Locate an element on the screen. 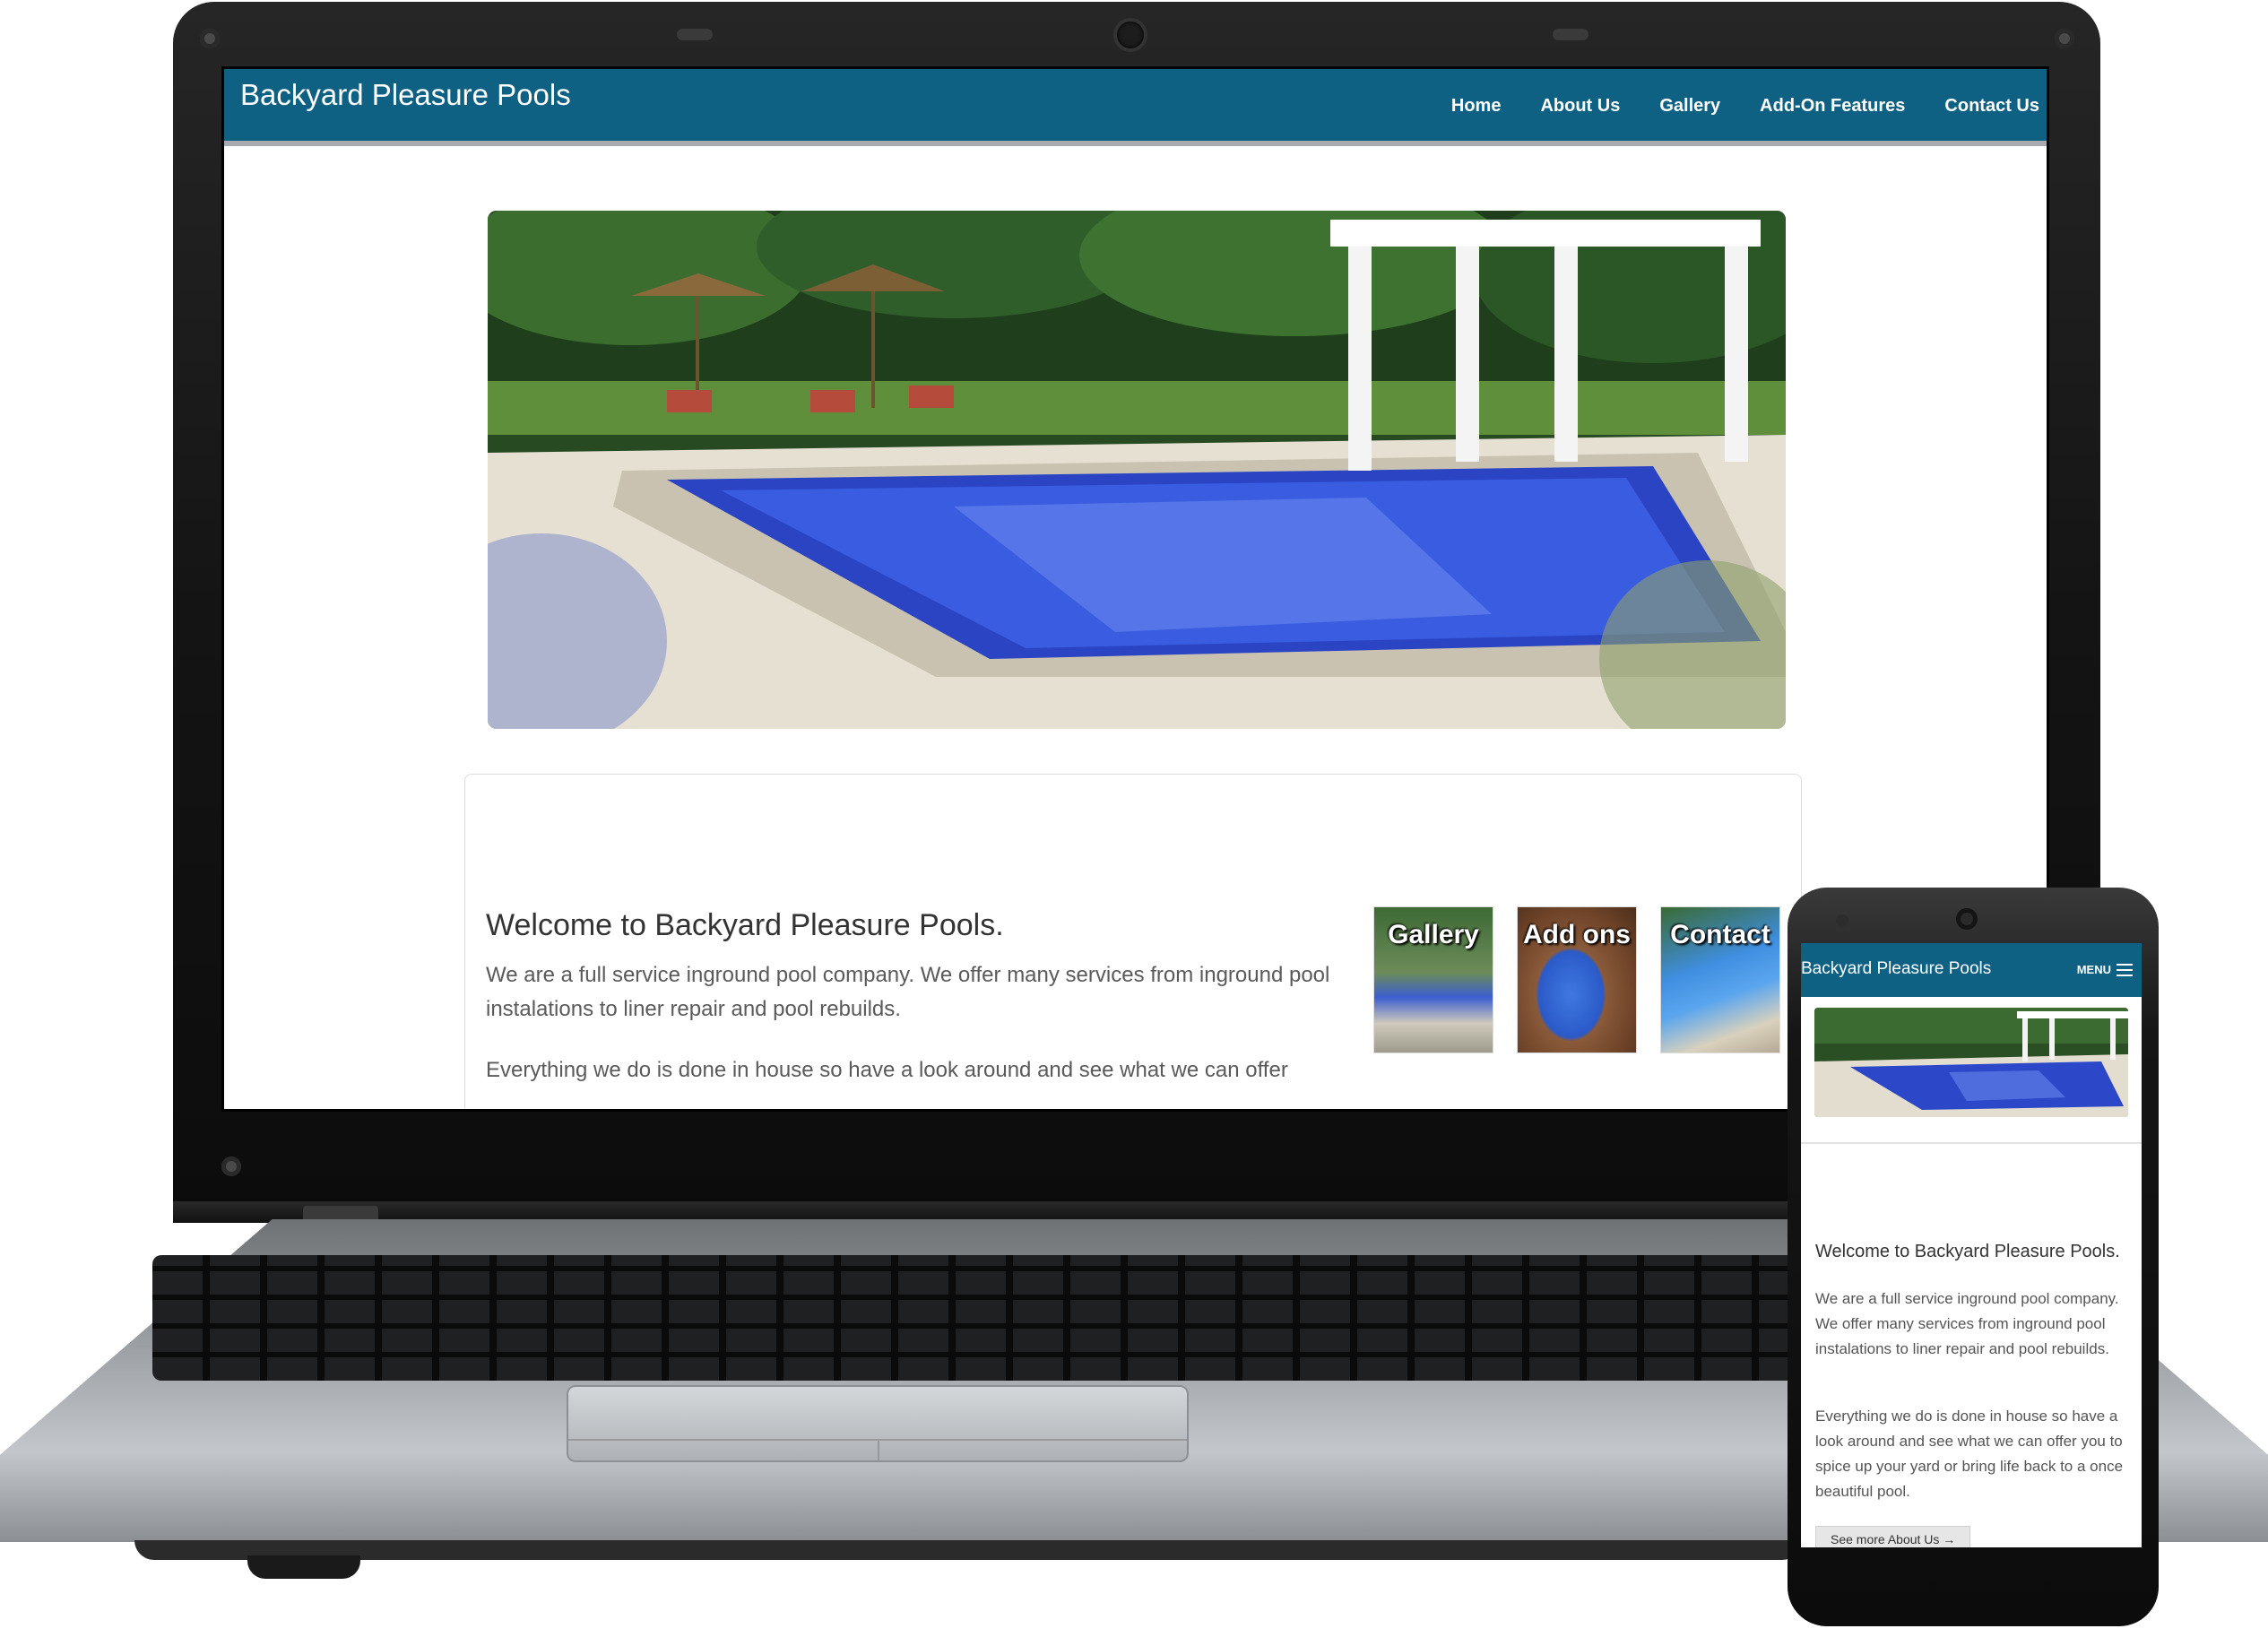  mobile-header: Backyard Pleasure Pools MENU is located at coordinates (1971, 970).